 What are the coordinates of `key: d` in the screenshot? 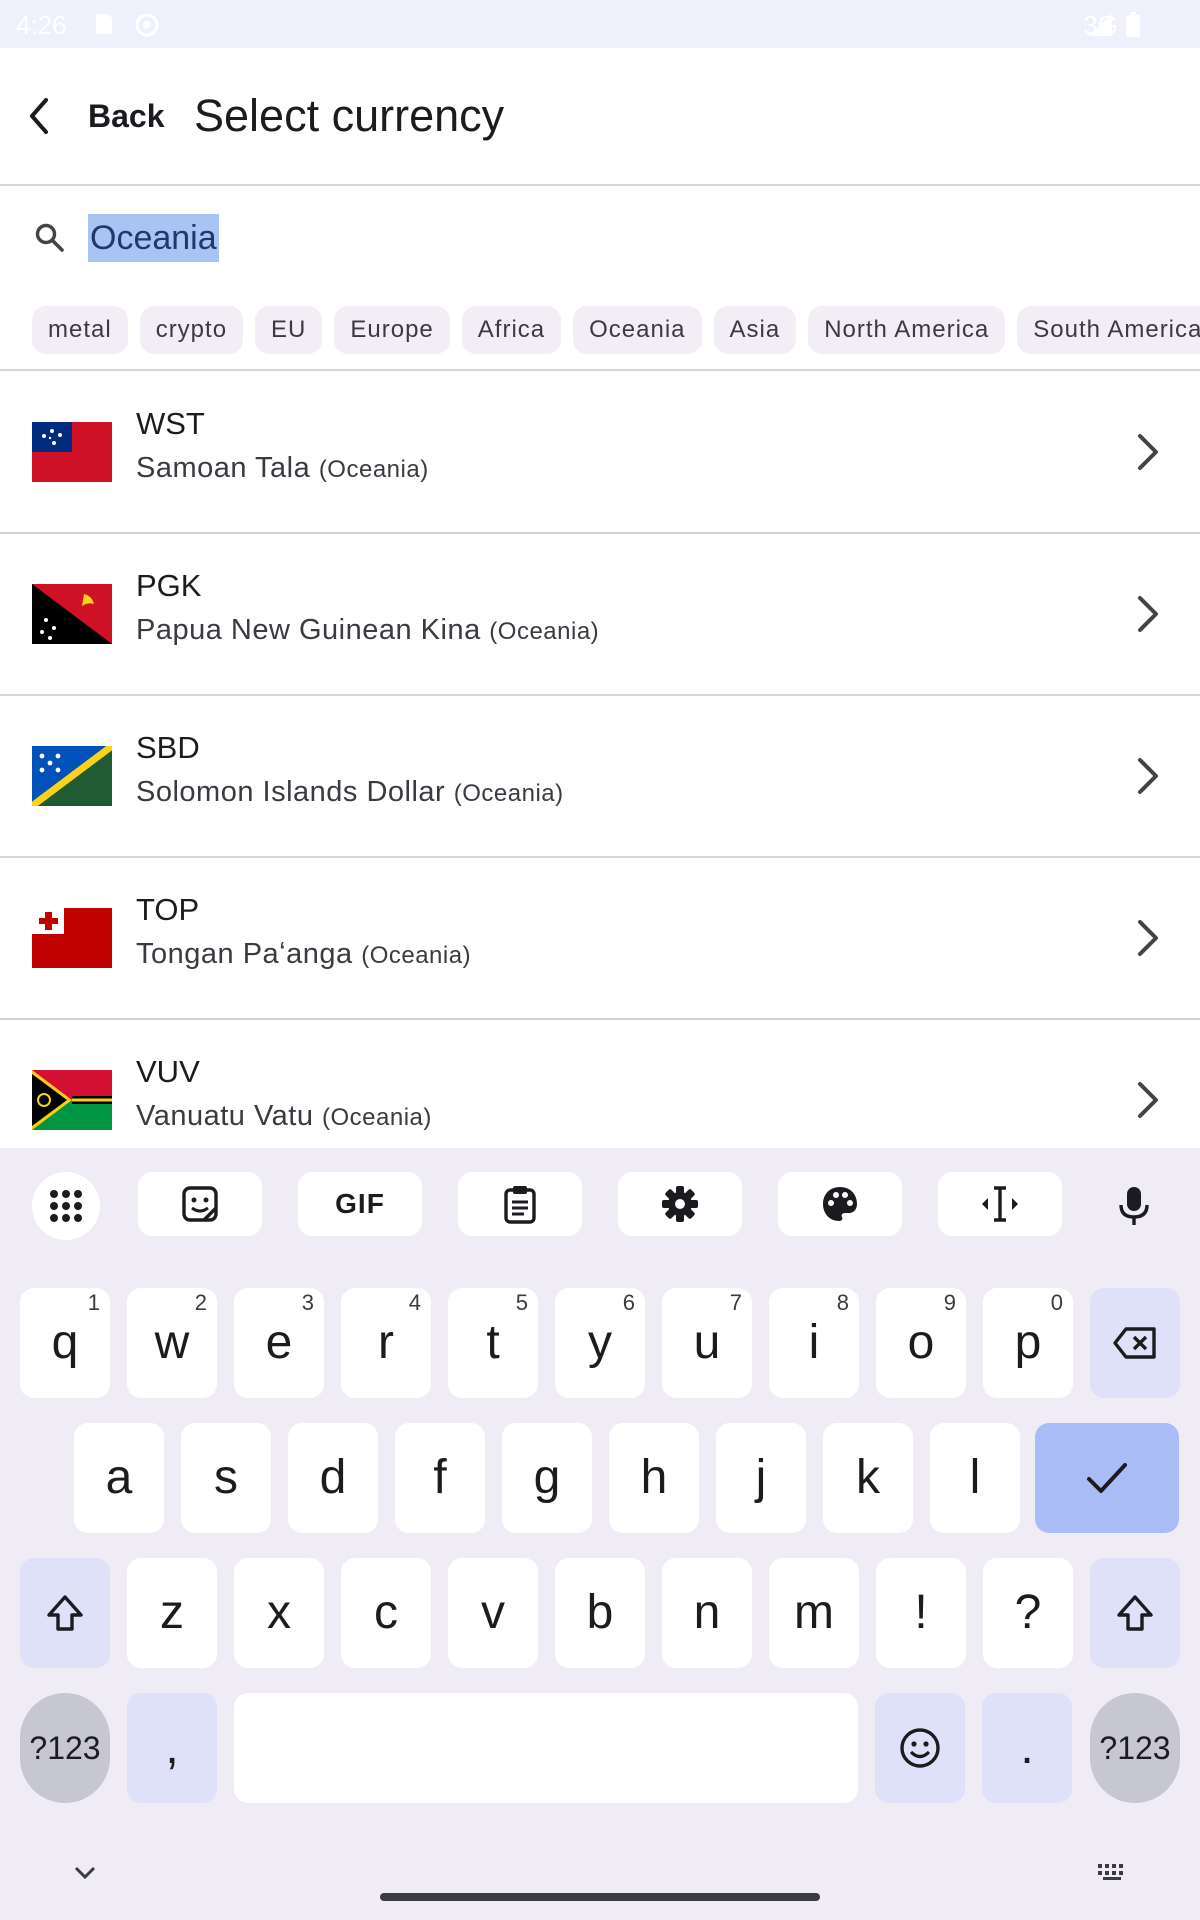 It's located at (333, 1478).